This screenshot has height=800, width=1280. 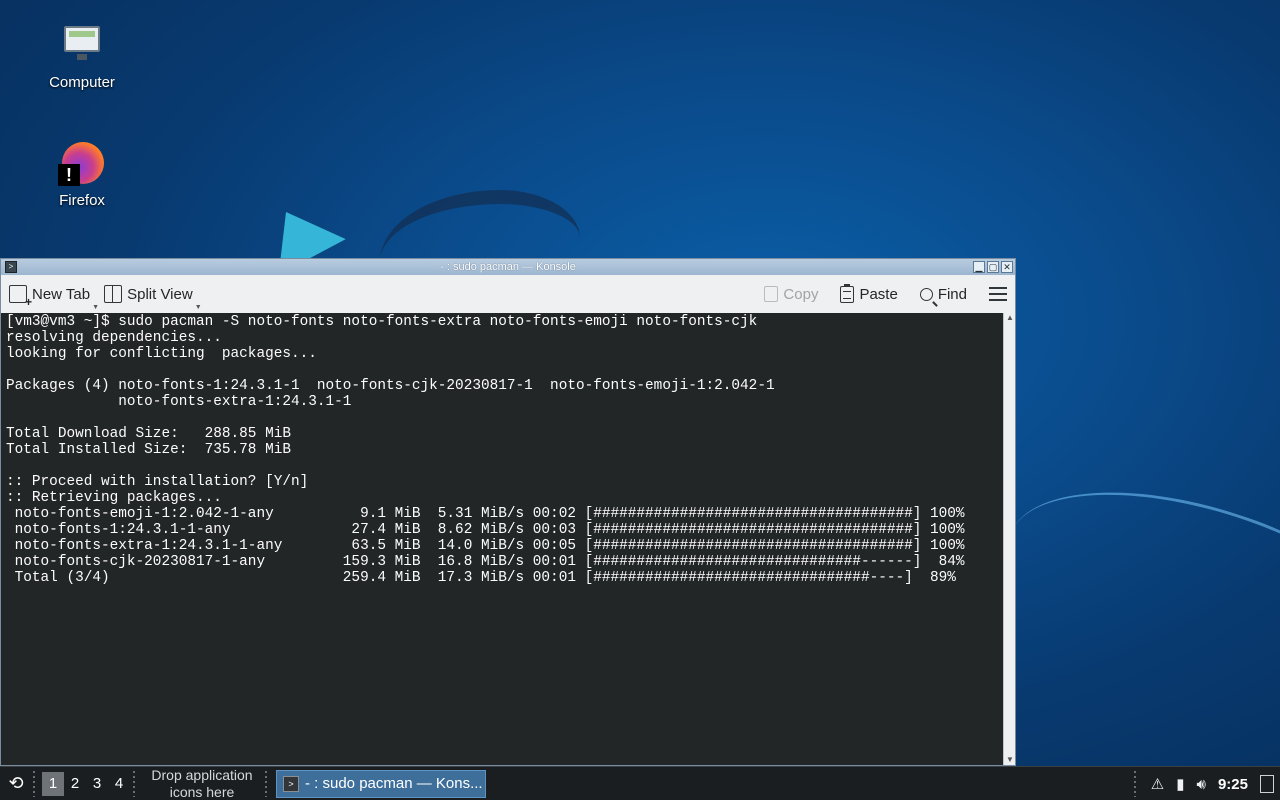 What do you see at coordinates (16, 784) in the screenshot?
I see `application-menu-icon: ⟲` at bounding box center [16, 784].